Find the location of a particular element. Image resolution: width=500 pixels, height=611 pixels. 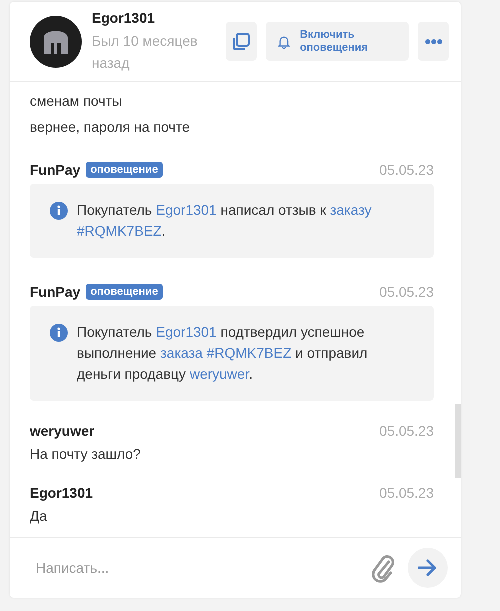

arrow-icon is located at coordinates (428, 568).